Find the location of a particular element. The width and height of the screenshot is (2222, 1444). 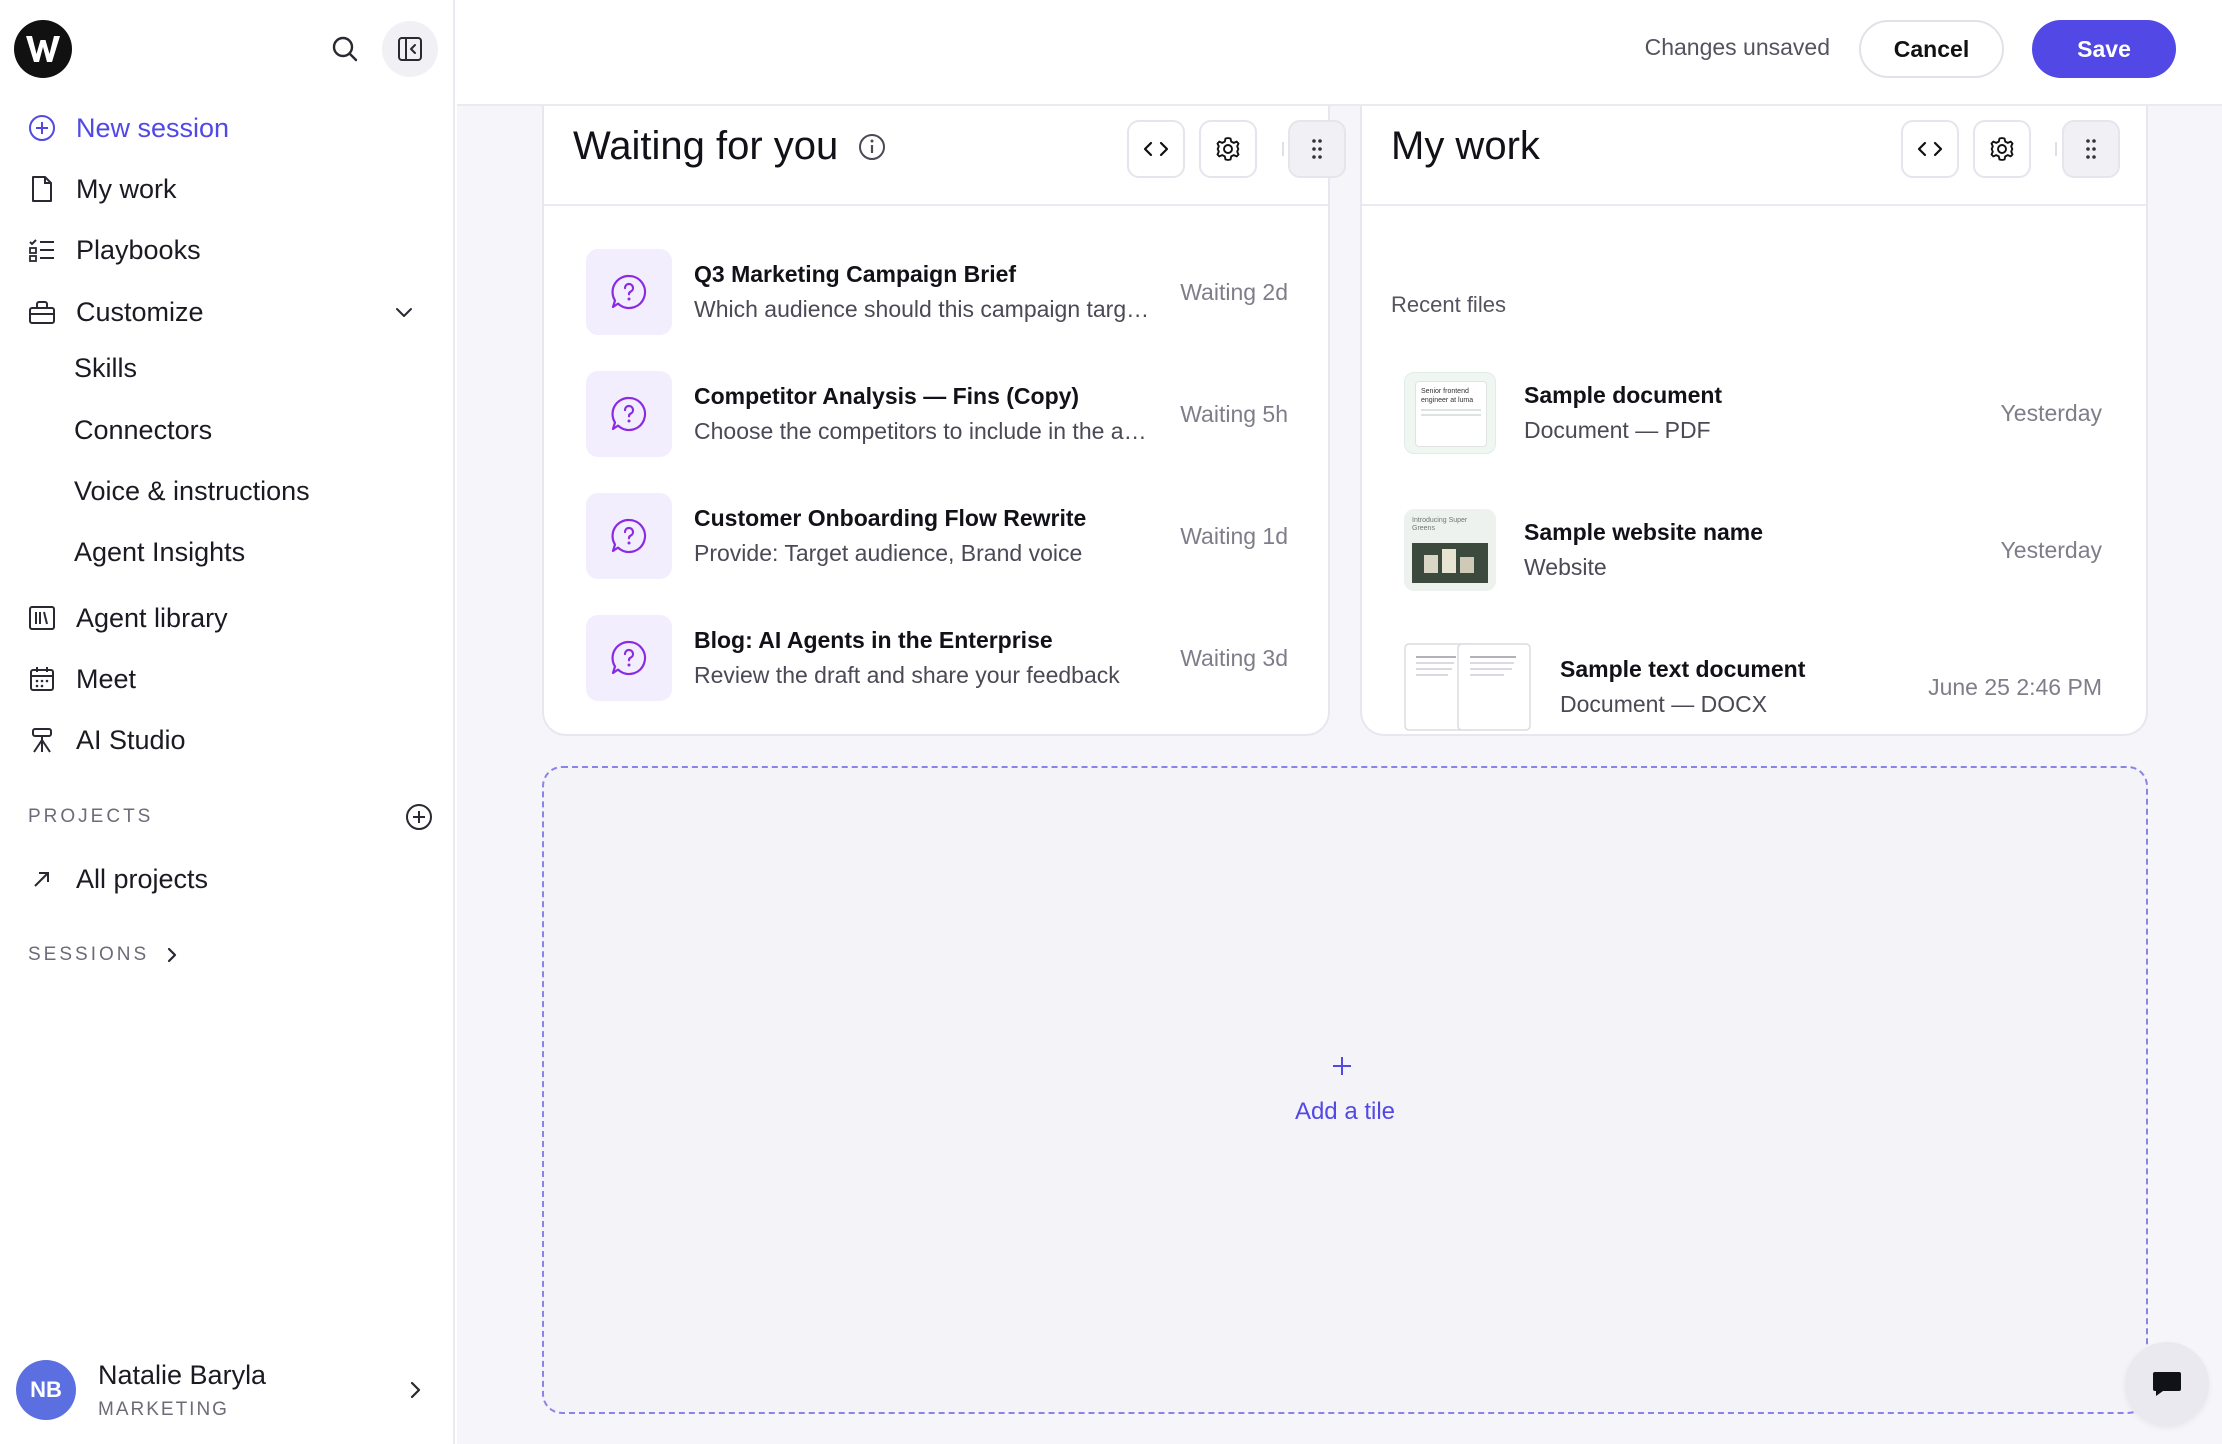

file-icon is located at coordinates (42, 189).